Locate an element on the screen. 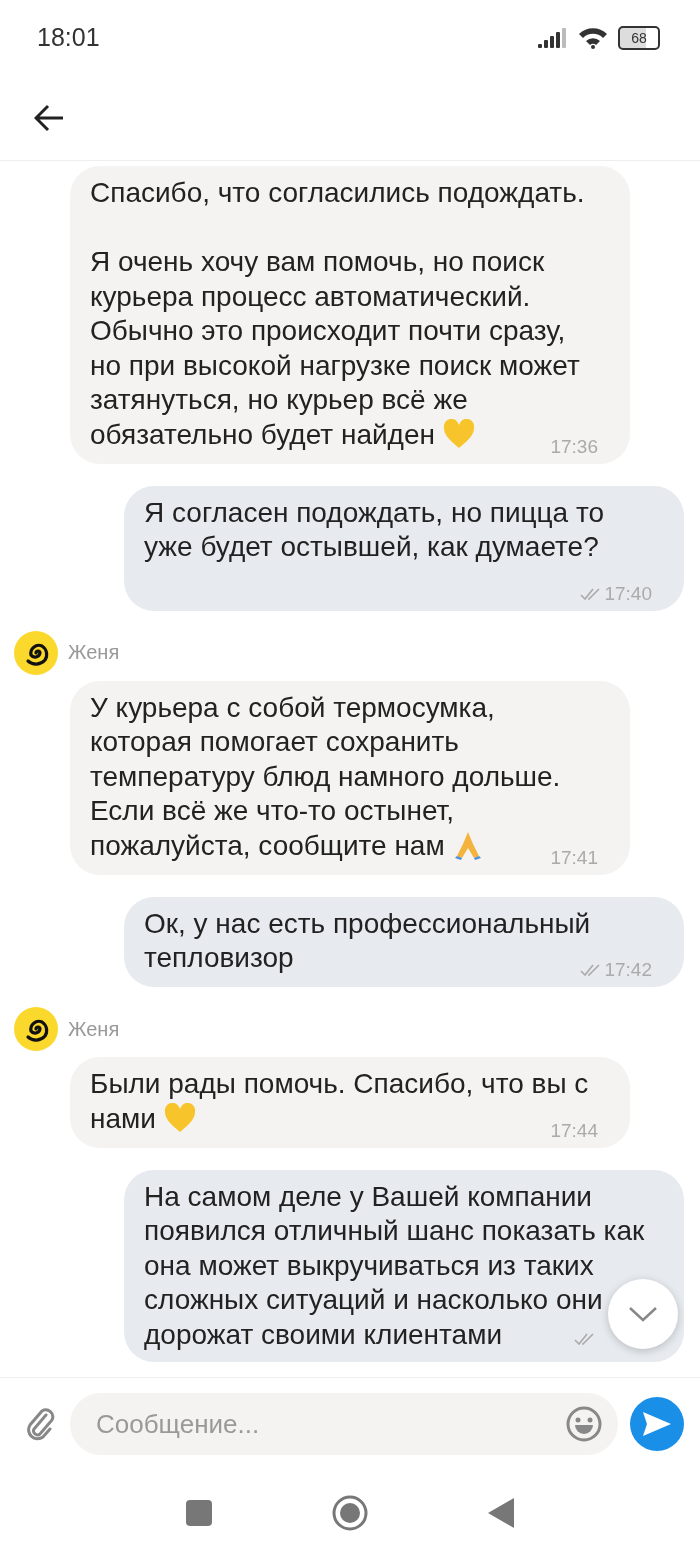 This screenshot has height=1556, width=700. outgoing-message: На самом деле у Вашей компании появился отличный шанс показать как она может выкручиваться из таких сложных ситуаций и насколько они дорожат своими клиентами is located at coordinates (404, 1265).